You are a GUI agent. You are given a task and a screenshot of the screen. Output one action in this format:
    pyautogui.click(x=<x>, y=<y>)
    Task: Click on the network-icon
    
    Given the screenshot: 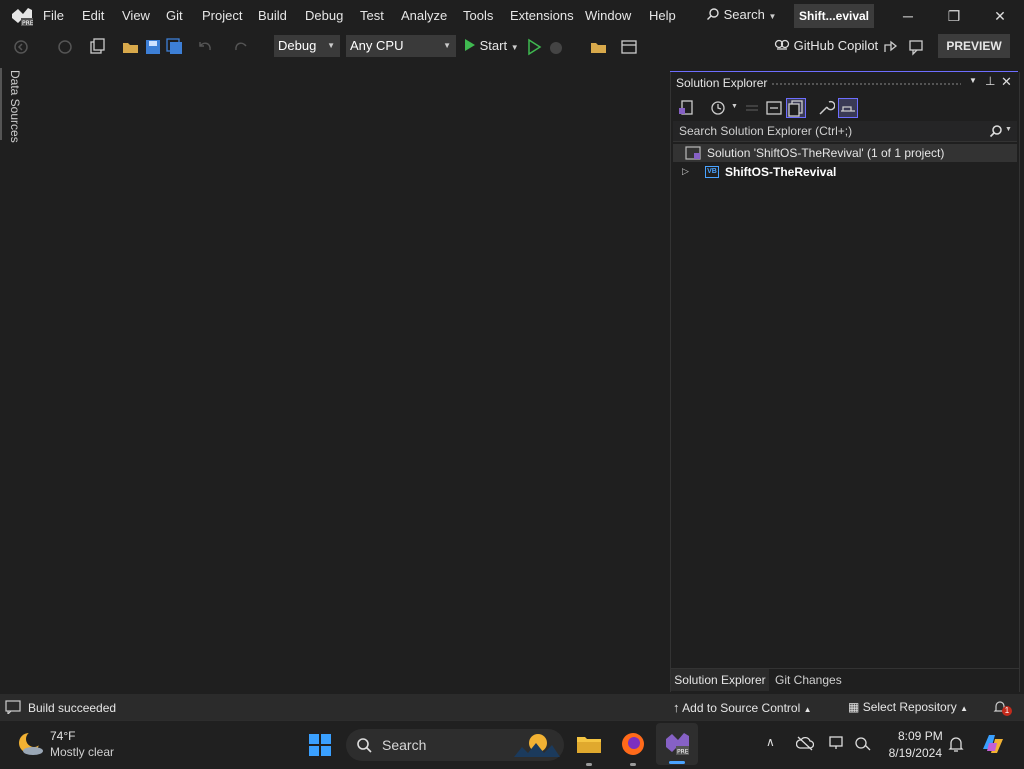 What is the action you would take?
    pyautogui.click(x=863, y=743)
    